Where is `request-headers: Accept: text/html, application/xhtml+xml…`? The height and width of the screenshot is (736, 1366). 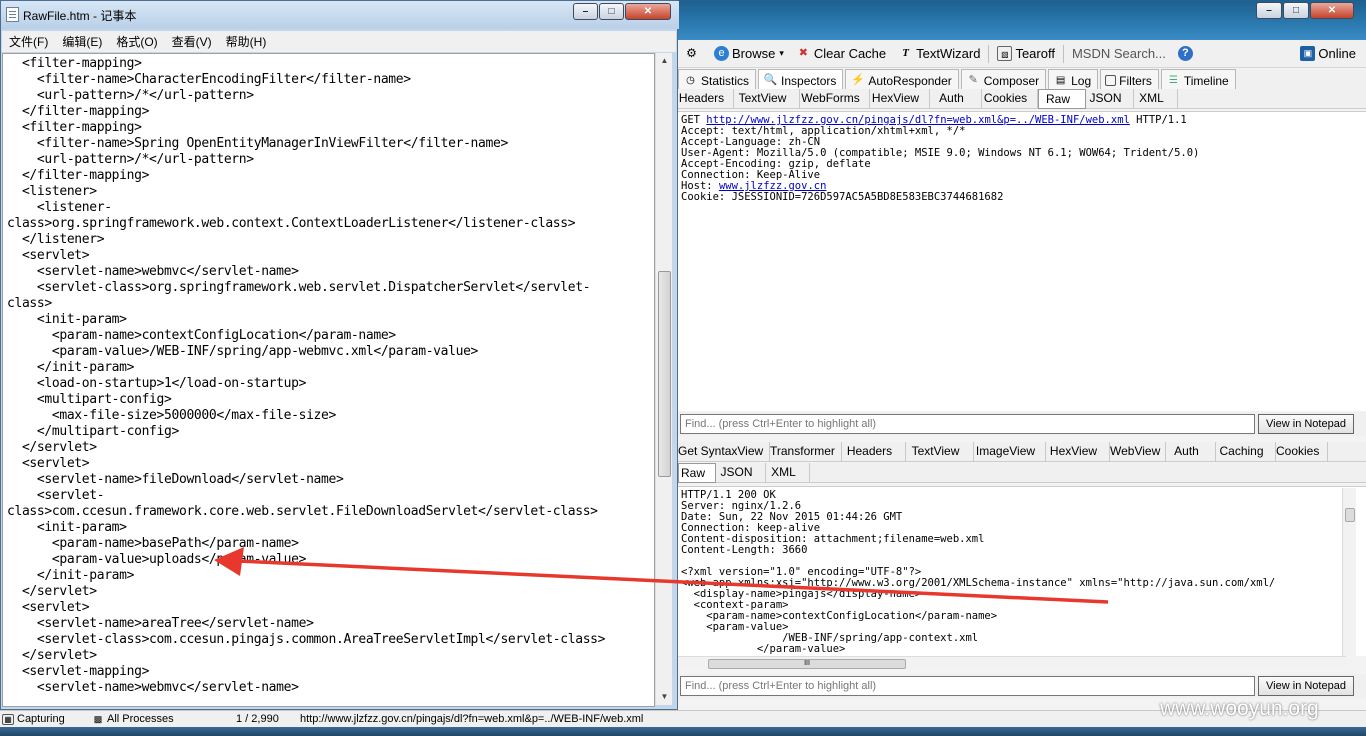 request-headers: Accept: text/html, application/xhtml+xml… is located at coordinates (1023, 153).